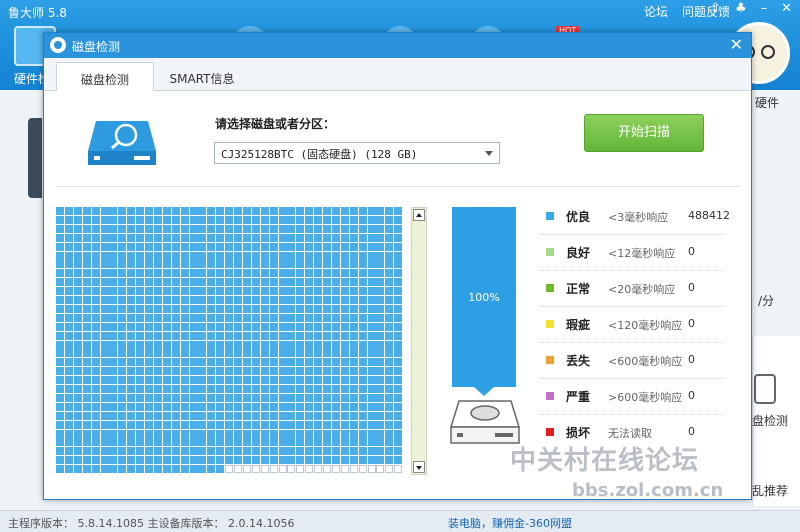 The width and height of the screenshot is (800, 532). Describe the element at coordinates (105, 76) in the screenshot. I see `tab-disk-check: 磁盘检测` at that location.